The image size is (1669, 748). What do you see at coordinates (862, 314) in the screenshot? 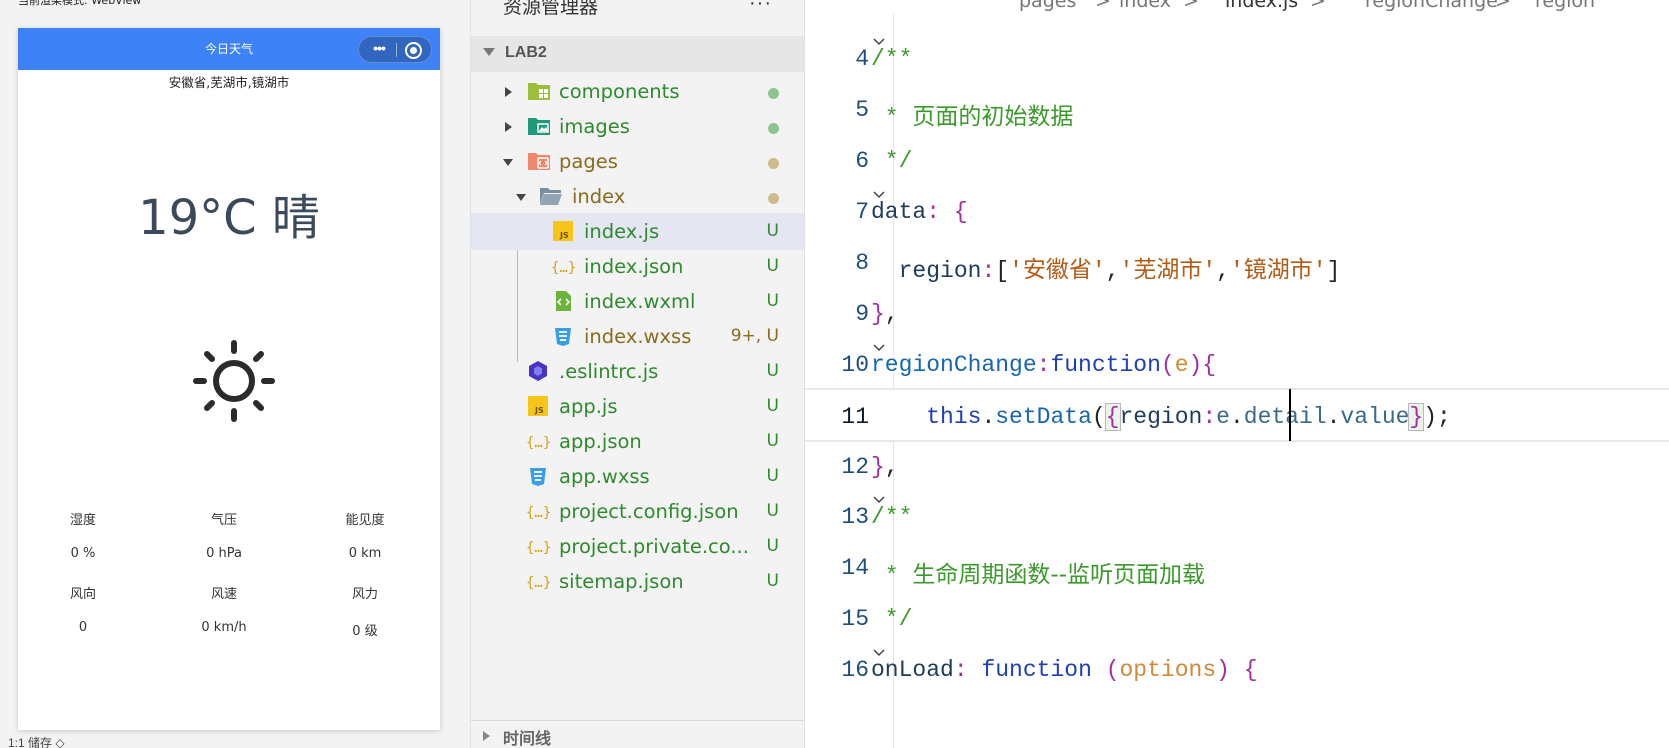
I see `line-number: 9` at bounding box center [862, 314].